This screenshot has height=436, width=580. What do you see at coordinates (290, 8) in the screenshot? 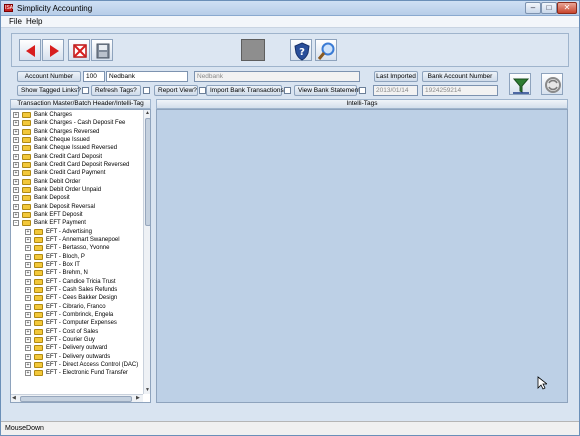
I see `title-bar: ISA Simplicity Accounting – □ ✕` at bounding box center [290, 8].